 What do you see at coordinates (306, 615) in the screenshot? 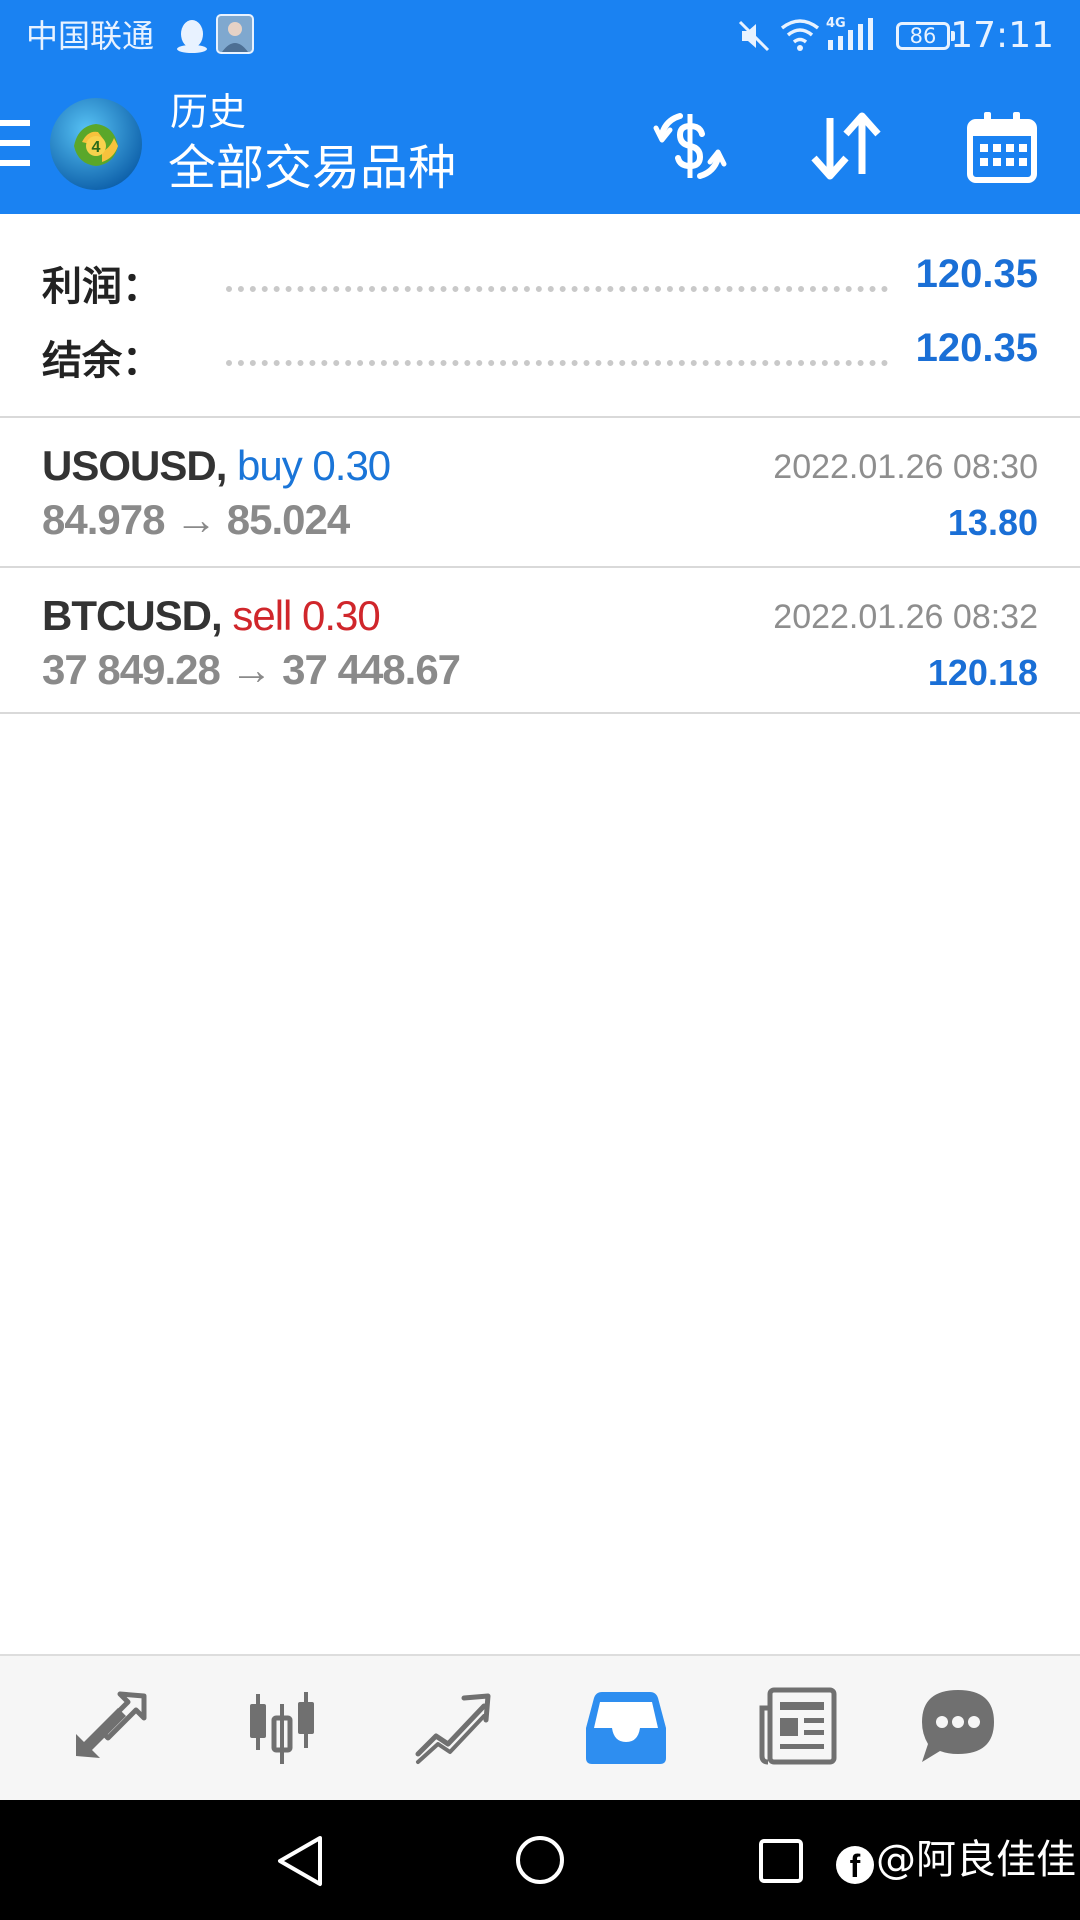
I see `deal-type: sell 0.30` at bounding box center [306, 615].